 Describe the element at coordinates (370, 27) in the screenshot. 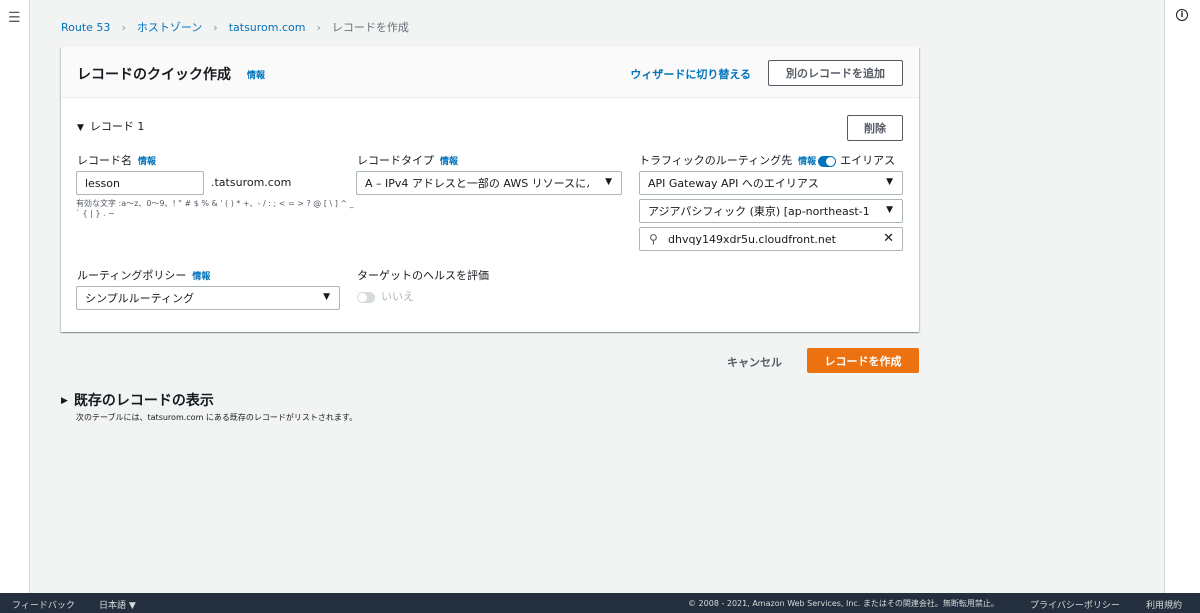

I see `breadcrumb-current: レコードを作成` at that location.